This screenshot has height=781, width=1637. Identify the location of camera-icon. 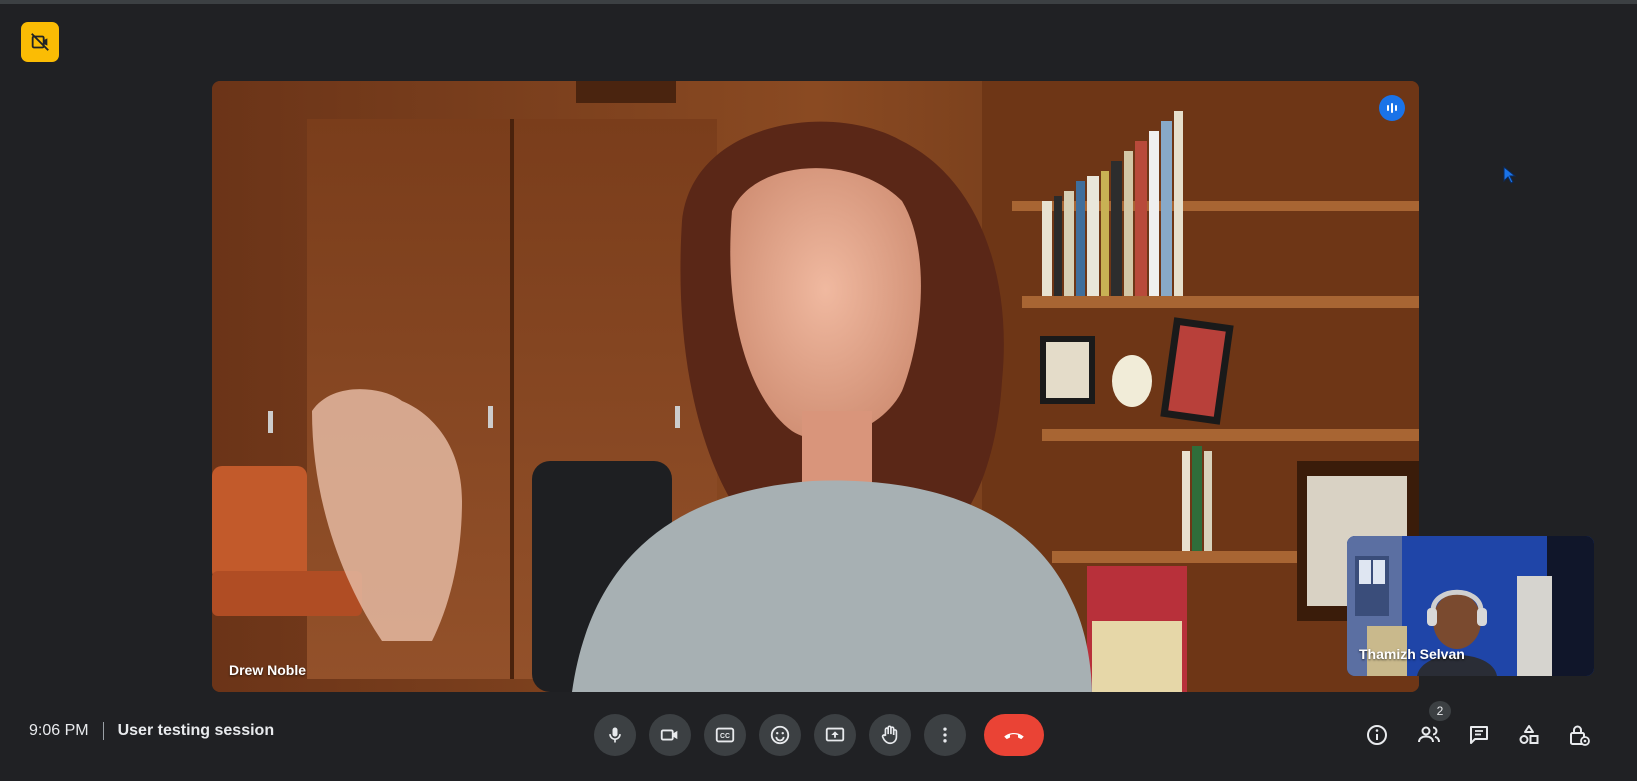
(669, 735).